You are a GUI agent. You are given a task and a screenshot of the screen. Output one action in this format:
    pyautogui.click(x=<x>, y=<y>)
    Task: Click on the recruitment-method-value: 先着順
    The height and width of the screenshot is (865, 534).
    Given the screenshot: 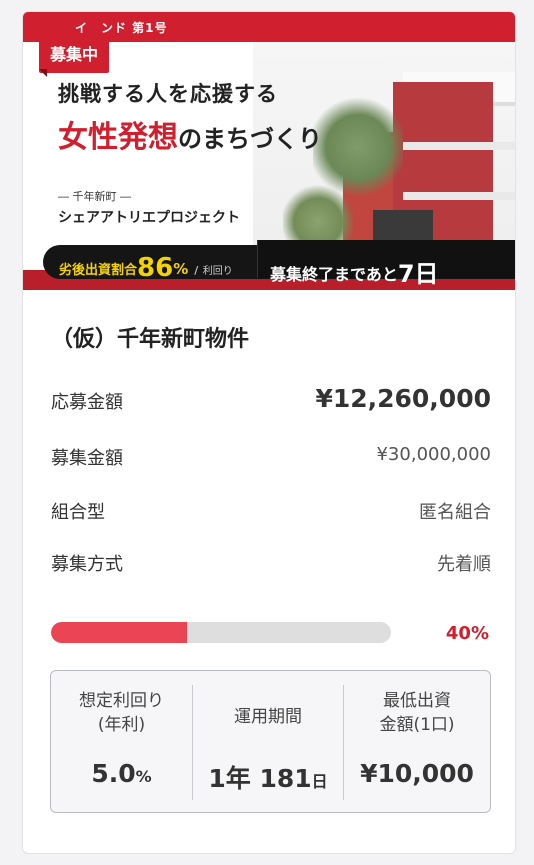 What is the action you would take?
    pyautogui.click(x=464, y=564)
    